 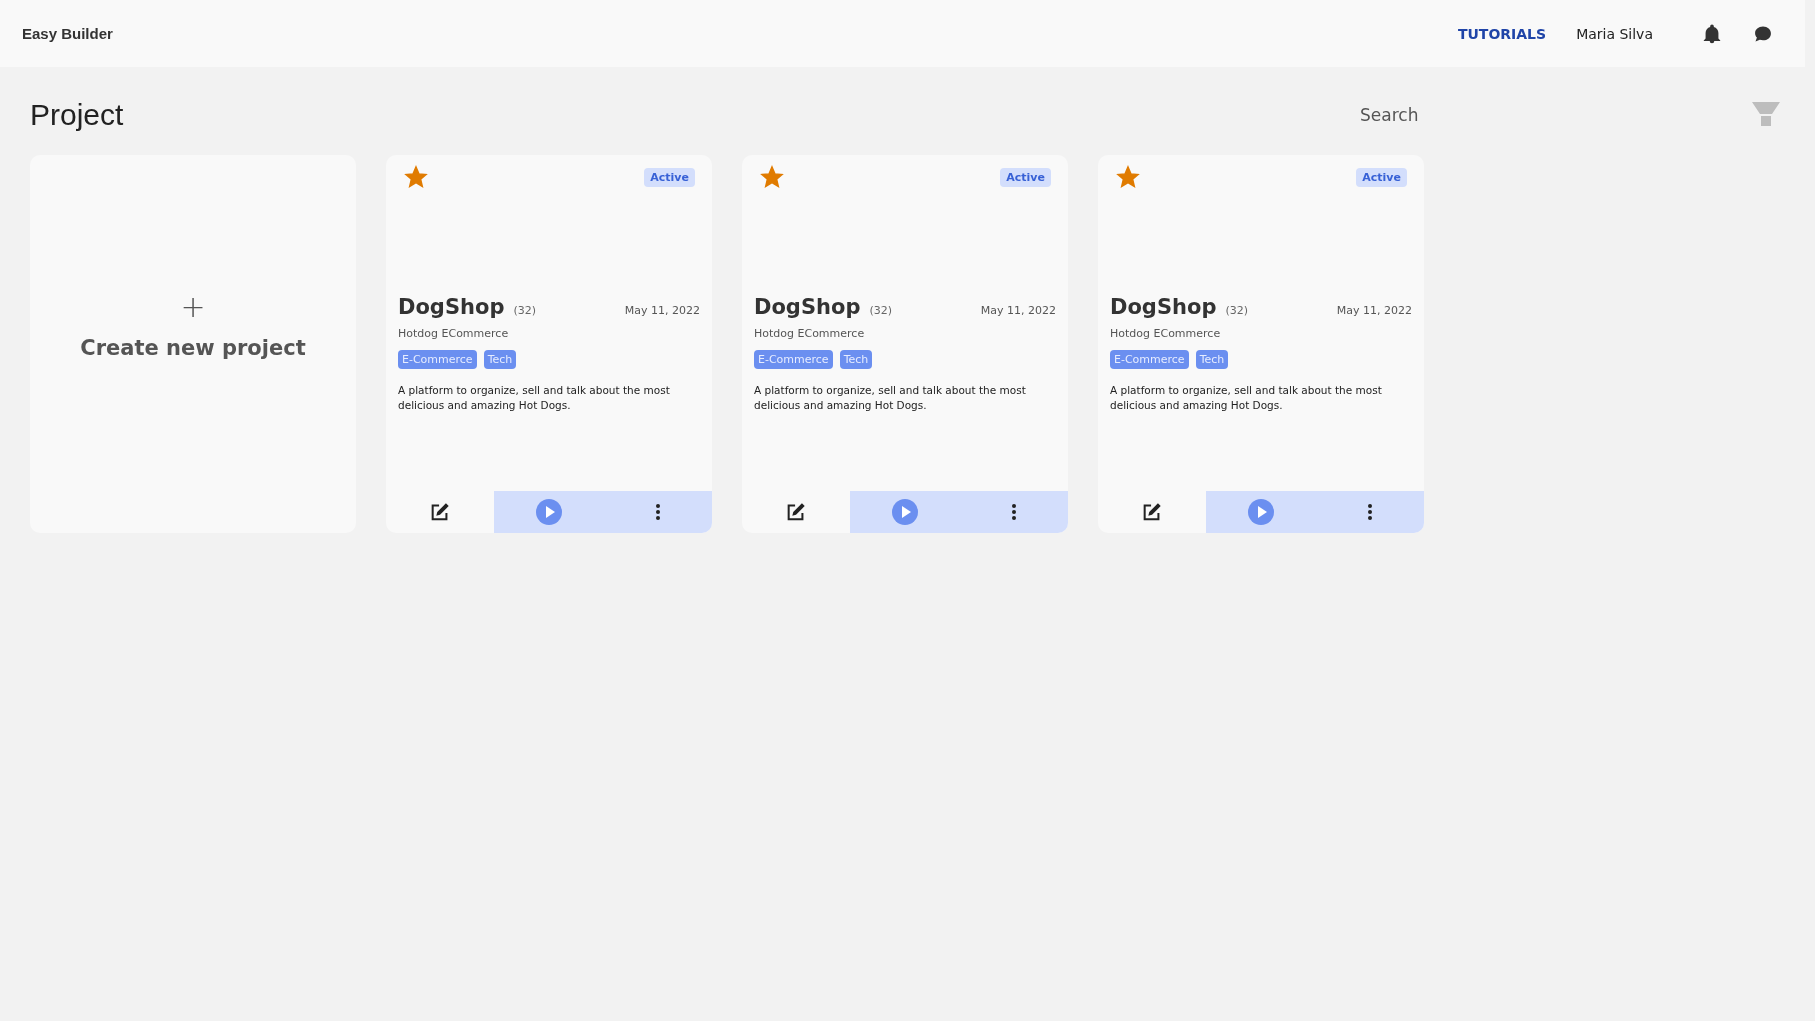 What do you see at coordinates (67, 33) in the screenshot?
I see `brand-name: Easy Builder` at bounding box center [67, 33].